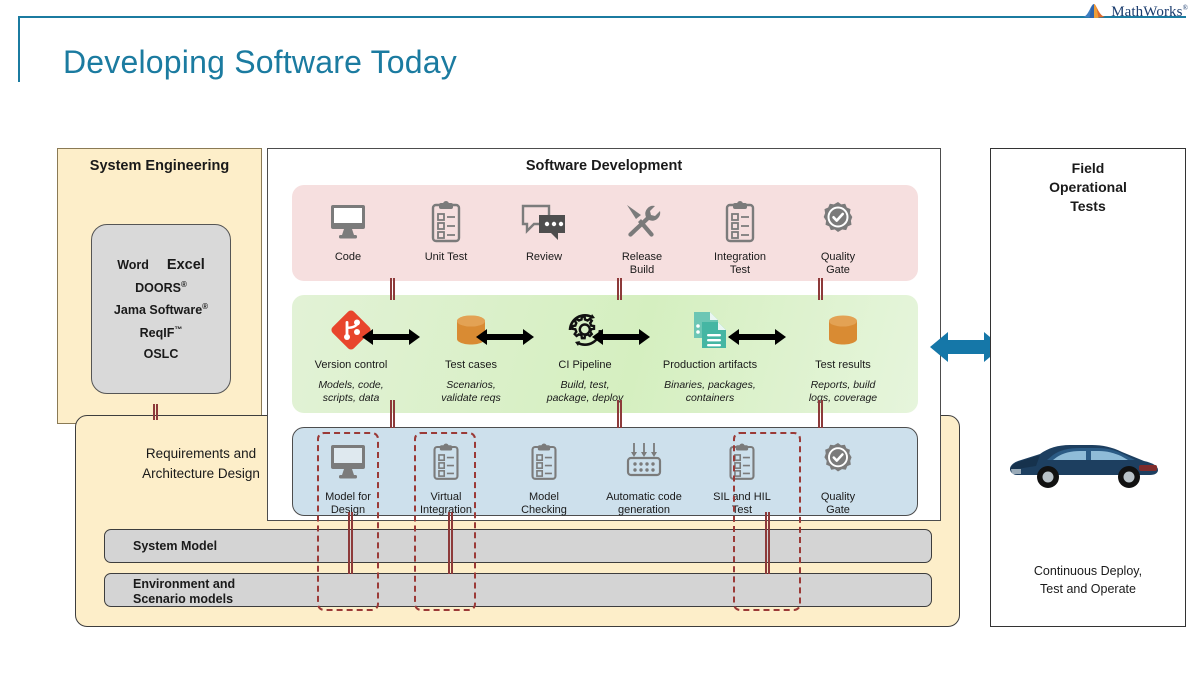  I want to click on system-model-label: System Model, so click(175, 545).